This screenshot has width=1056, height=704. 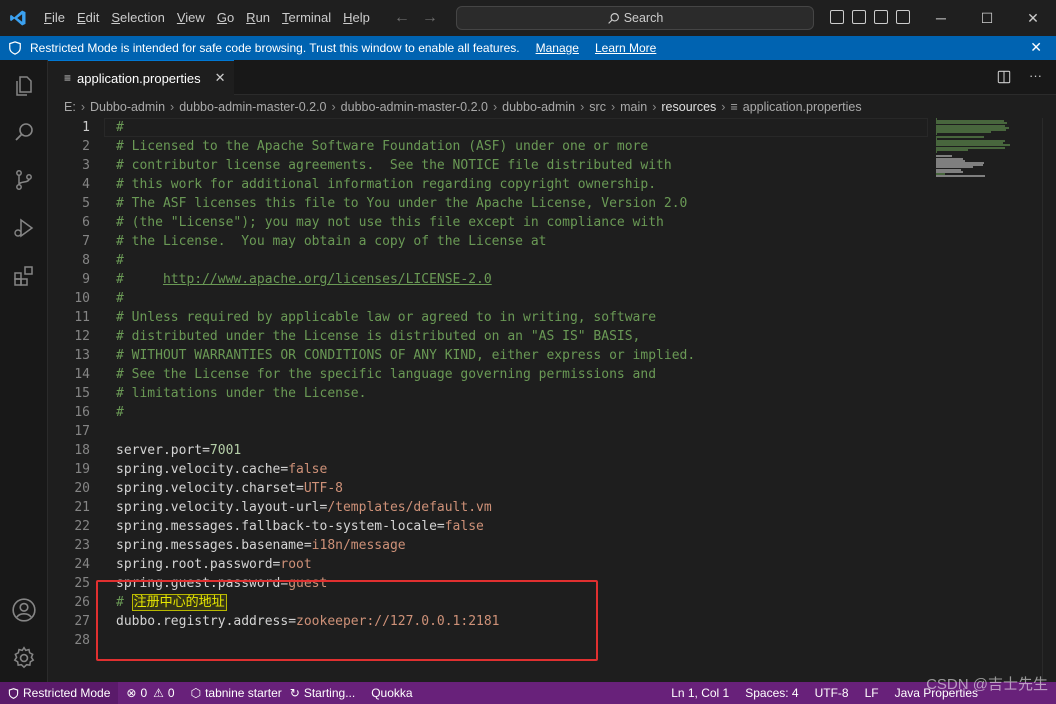 I want to click on indentation: Spaces: 4, so click(x=771, y=693).